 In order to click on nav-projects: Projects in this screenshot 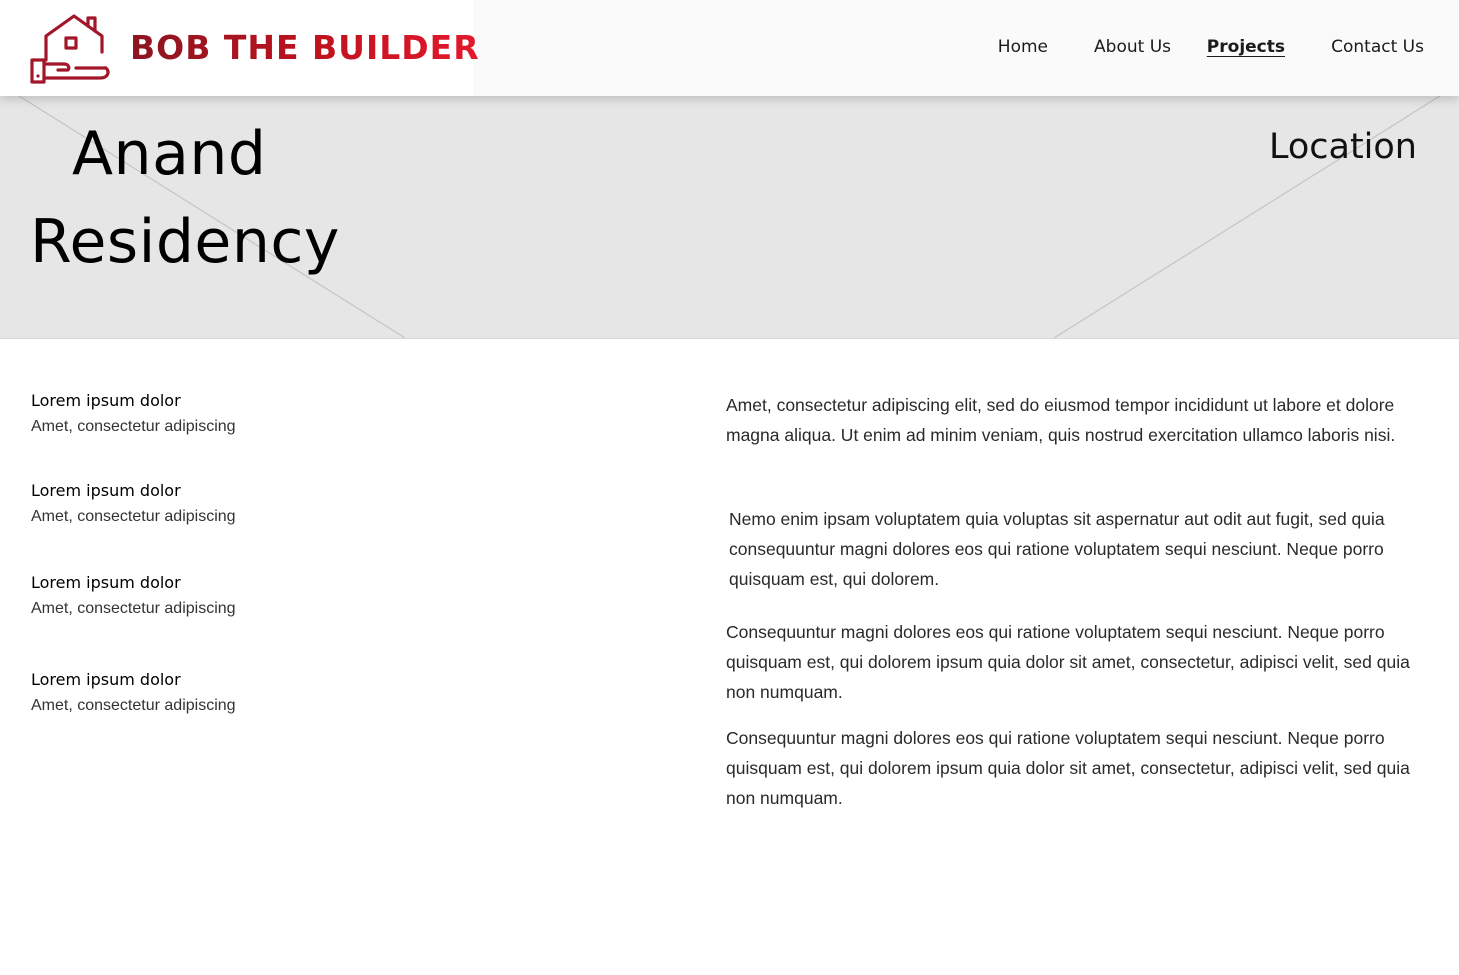, I will do `click(1246, 47)`.